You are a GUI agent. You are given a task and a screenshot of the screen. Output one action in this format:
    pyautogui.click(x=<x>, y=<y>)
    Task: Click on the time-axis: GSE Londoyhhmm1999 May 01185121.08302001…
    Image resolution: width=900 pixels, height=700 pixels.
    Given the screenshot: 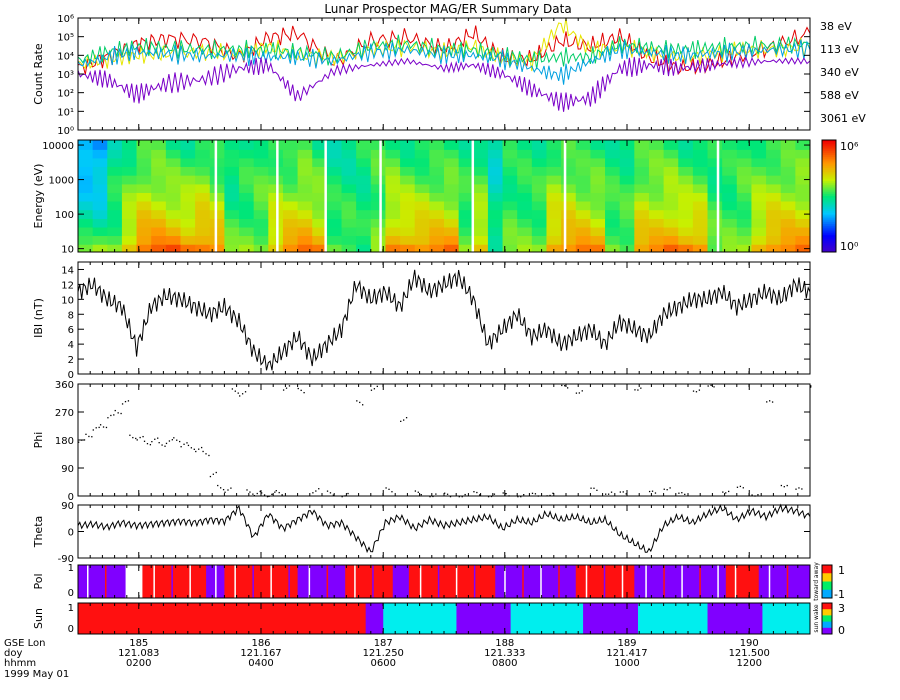 What is the action you would take?
    pyautogui.click(x=387, y=659)
    